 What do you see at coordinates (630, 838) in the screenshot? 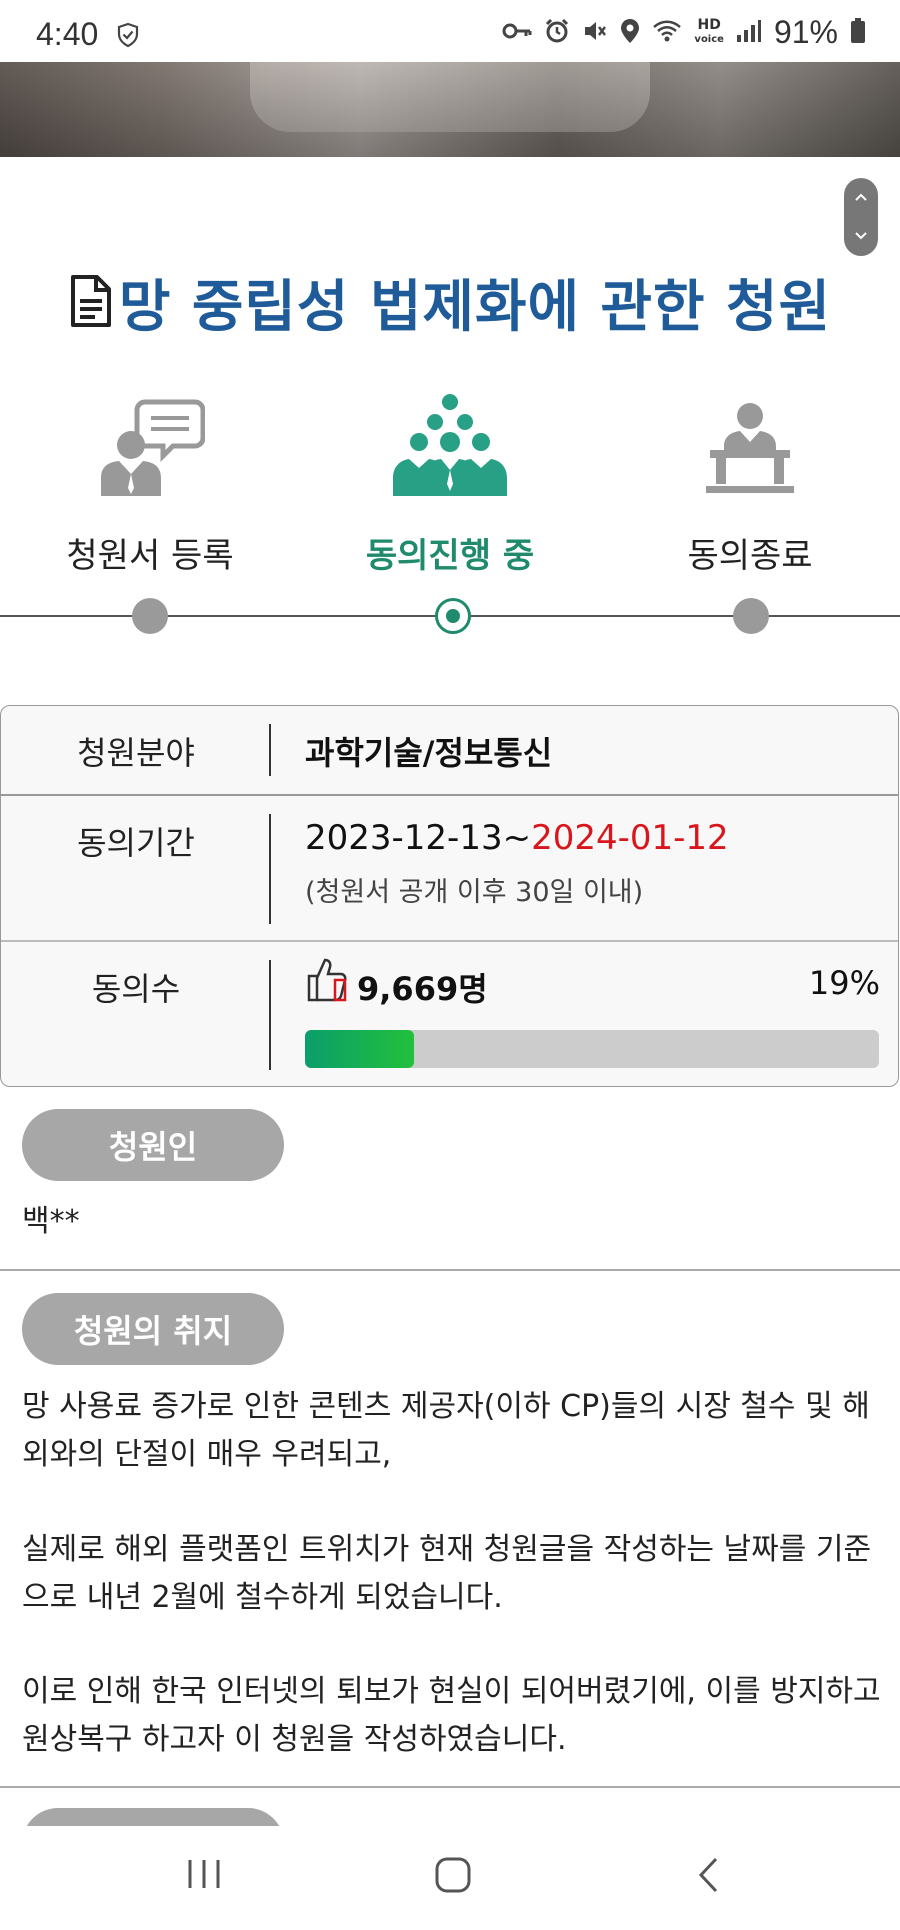
I see `period-end: 2024-01-12` at bounding box center [630, 838].